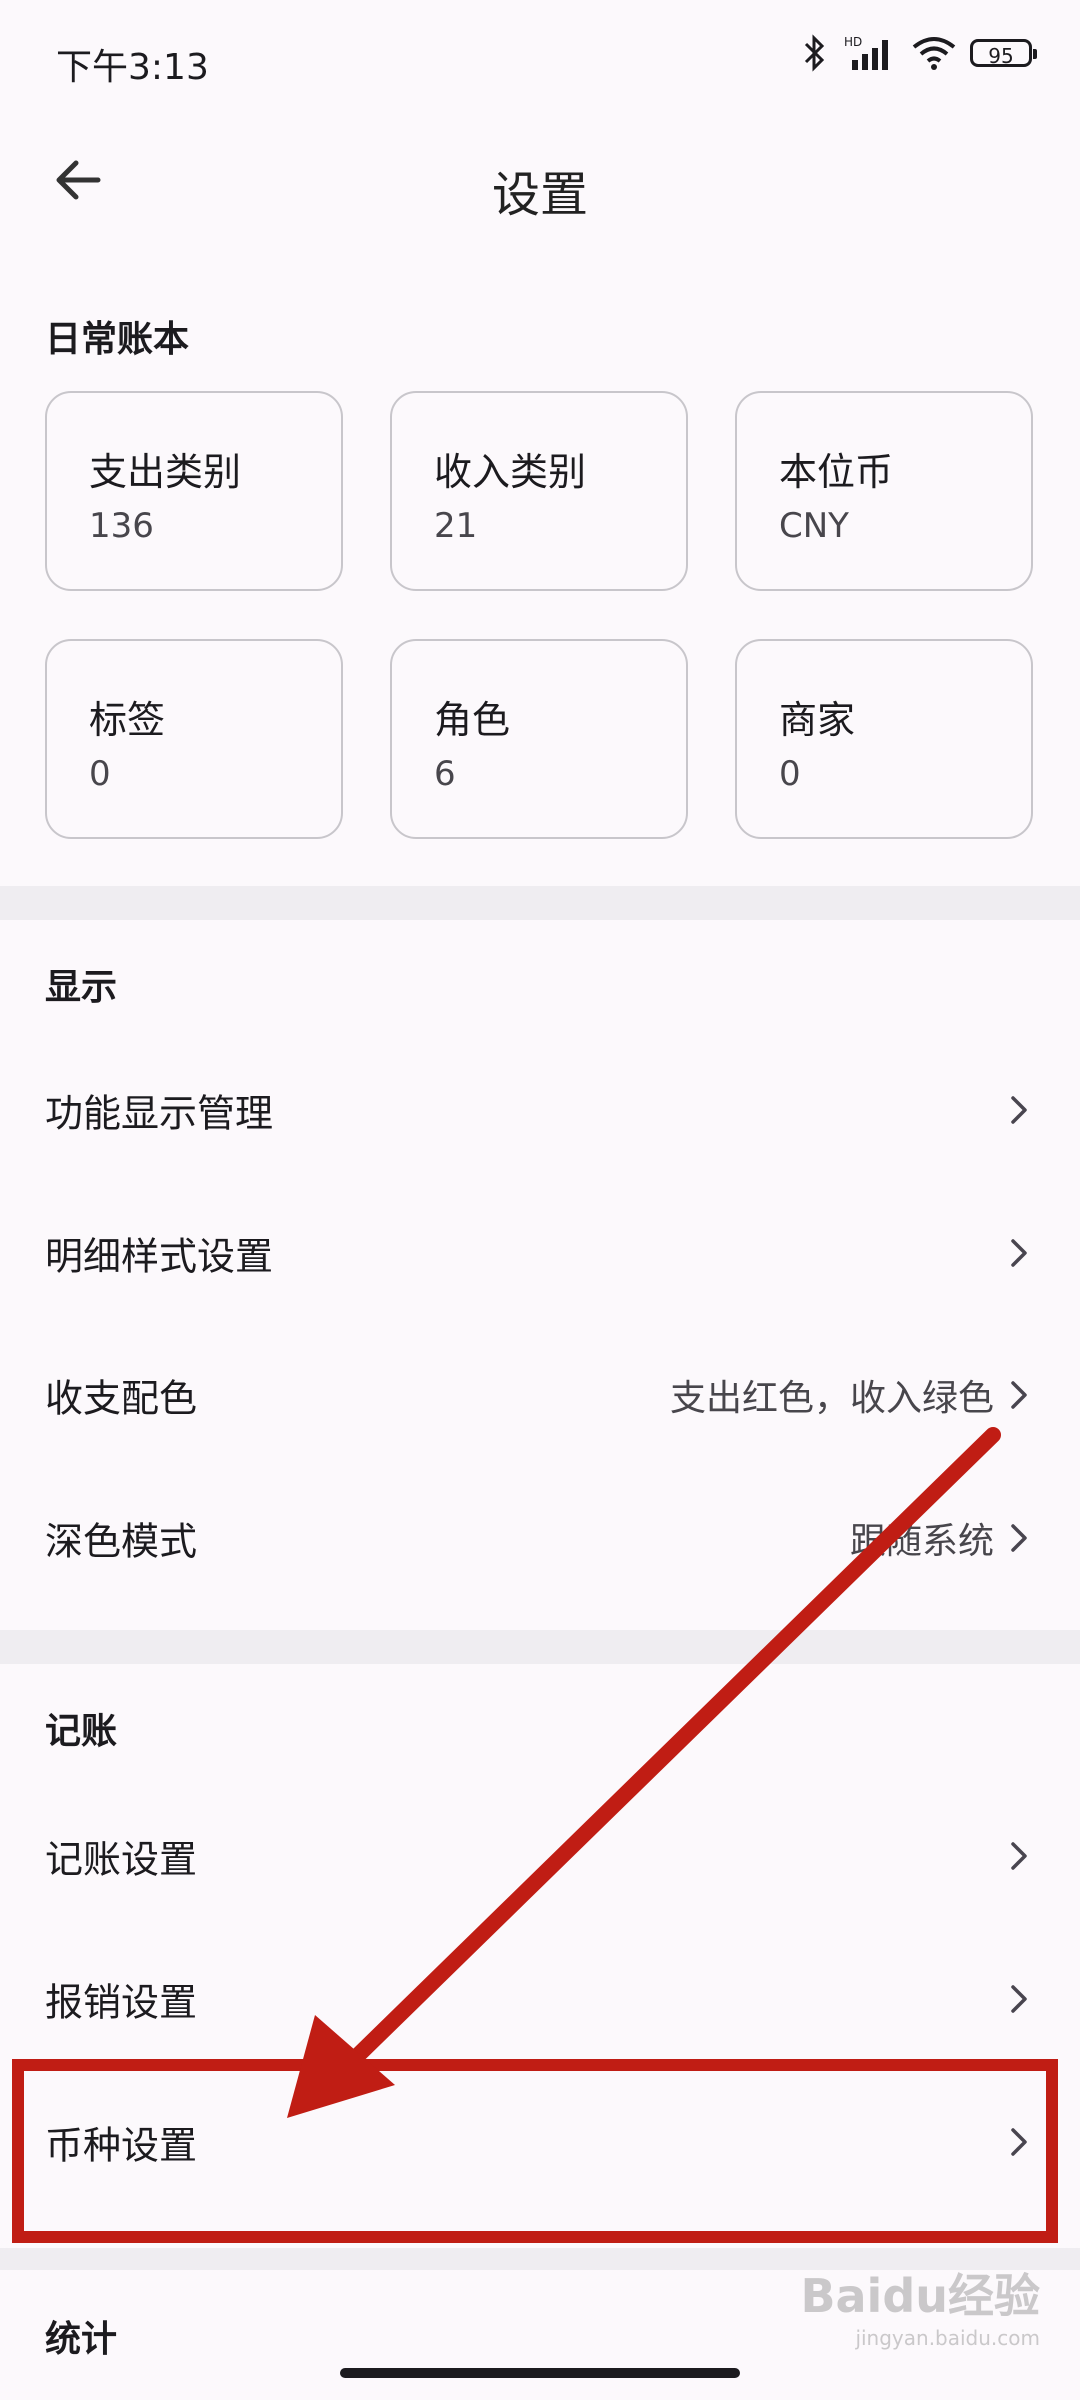 The width and height of the screenshot is (1080, 2400). I want to click on card-label: 收入类别, so click(510, 472).